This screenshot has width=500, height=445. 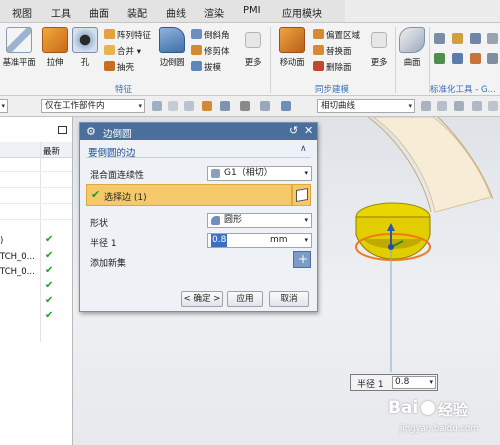 What do you see at coordinates (189, 195) in the screenshot?
I see `select-edge-row: ✔ 选择边 (1)` at bounding box center [189, 195].